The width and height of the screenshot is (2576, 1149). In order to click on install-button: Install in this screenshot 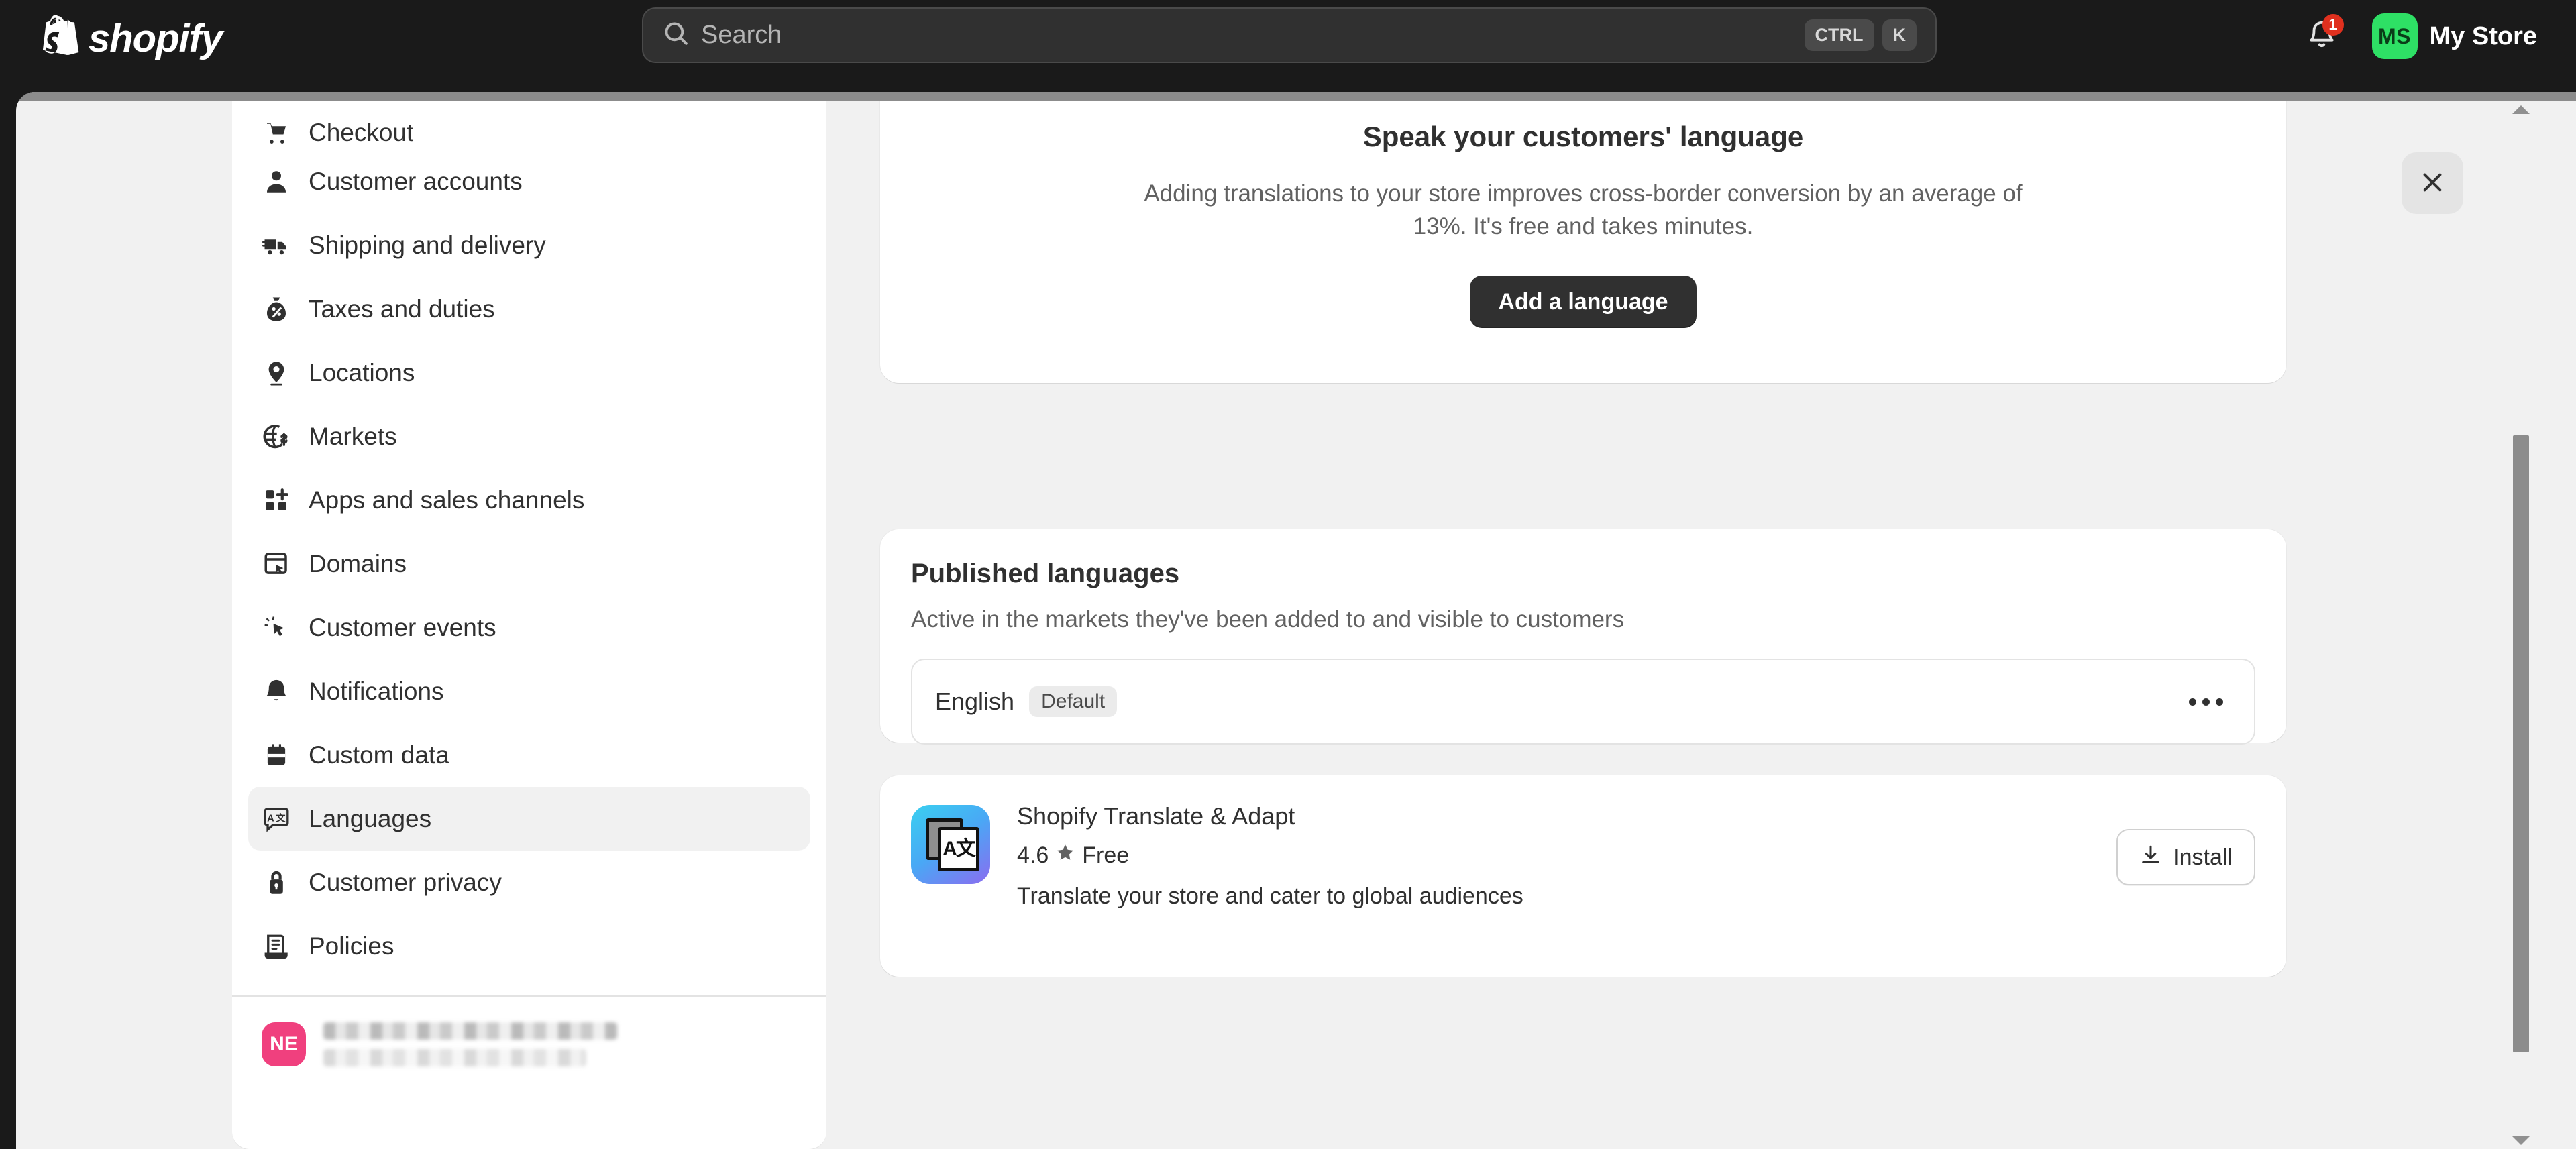, I will do `click(2185, 857)`.